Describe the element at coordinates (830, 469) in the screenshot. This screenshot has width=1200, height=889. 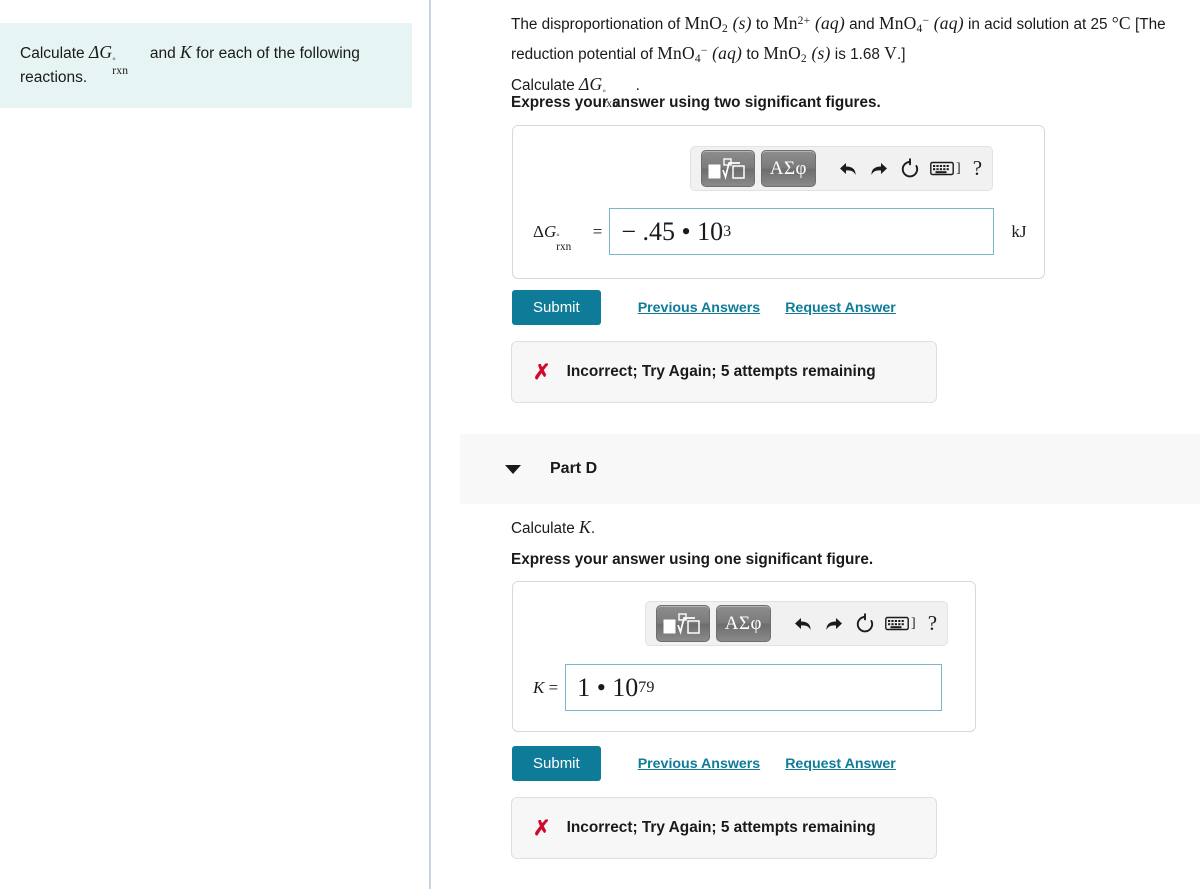
I see `part-d-header: Part D` at that location.